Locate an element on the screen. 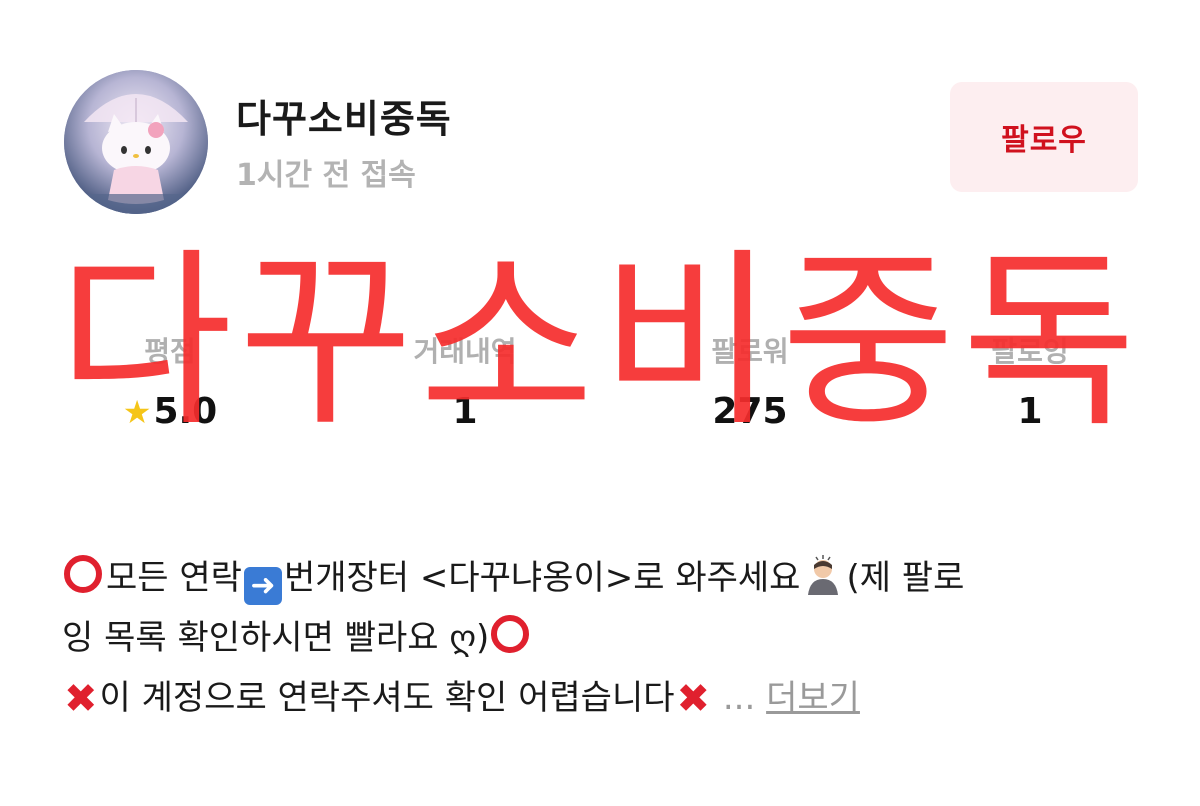  stat-followers: 팔로워 275 is located at coordinates (750, 385).